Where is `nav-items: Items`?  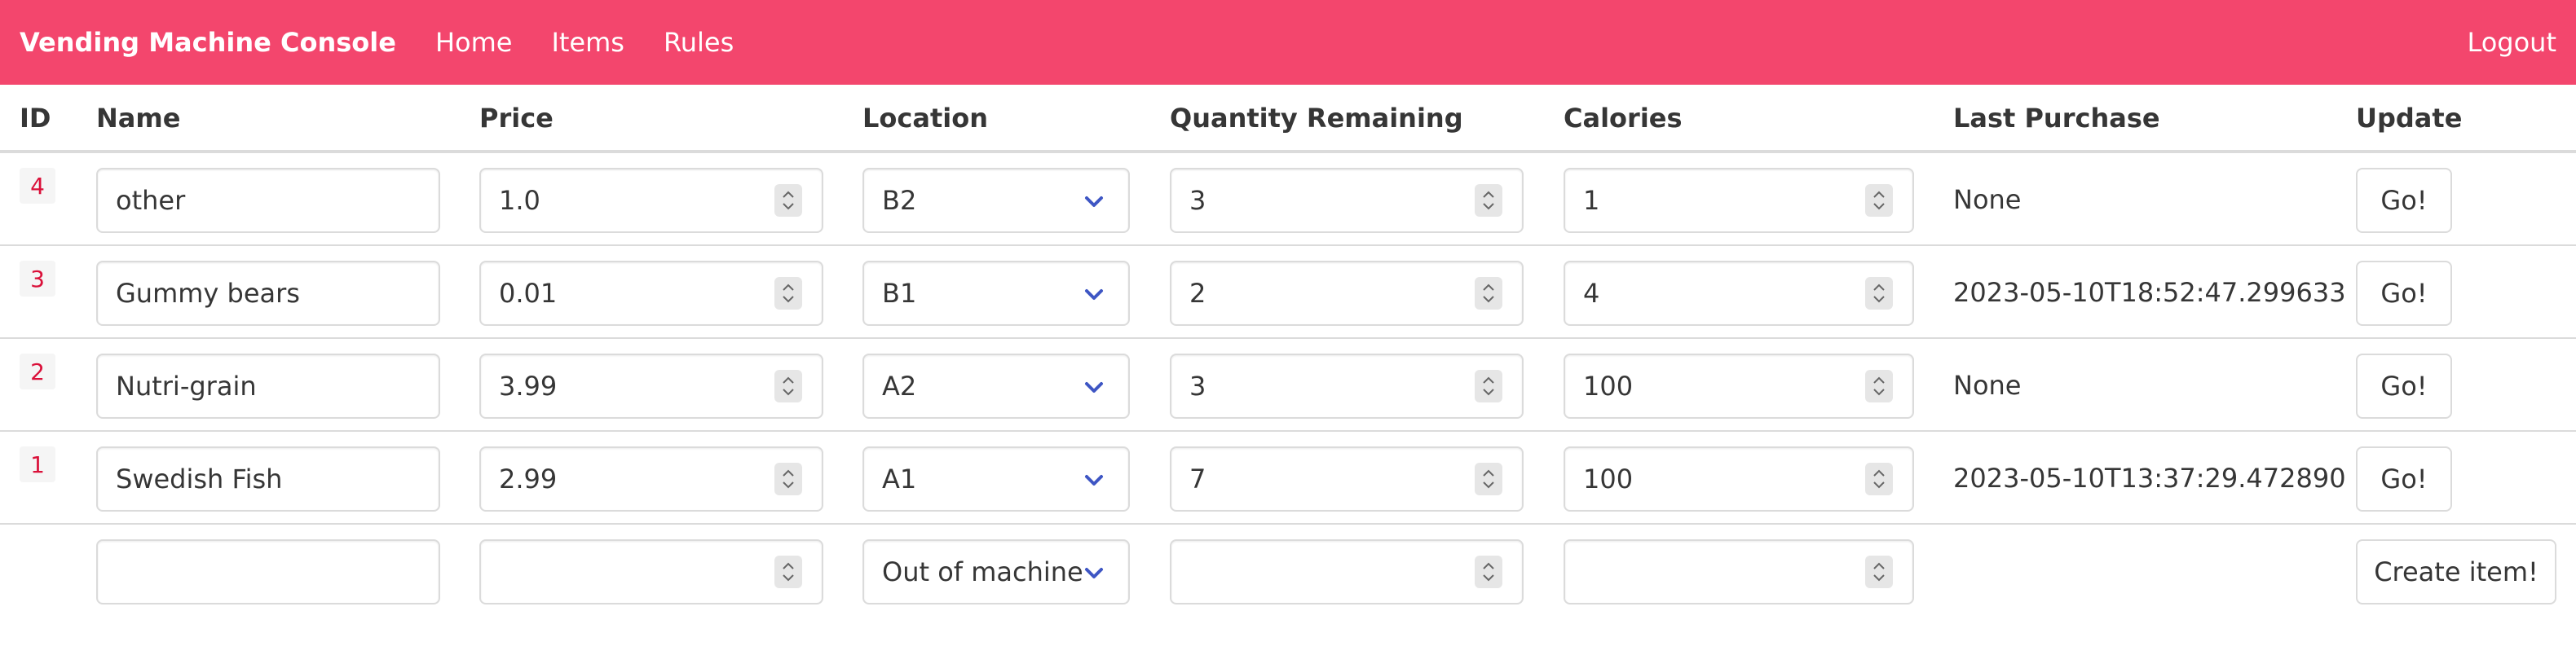
nav-items: Items is located at coordinates (587, 43).